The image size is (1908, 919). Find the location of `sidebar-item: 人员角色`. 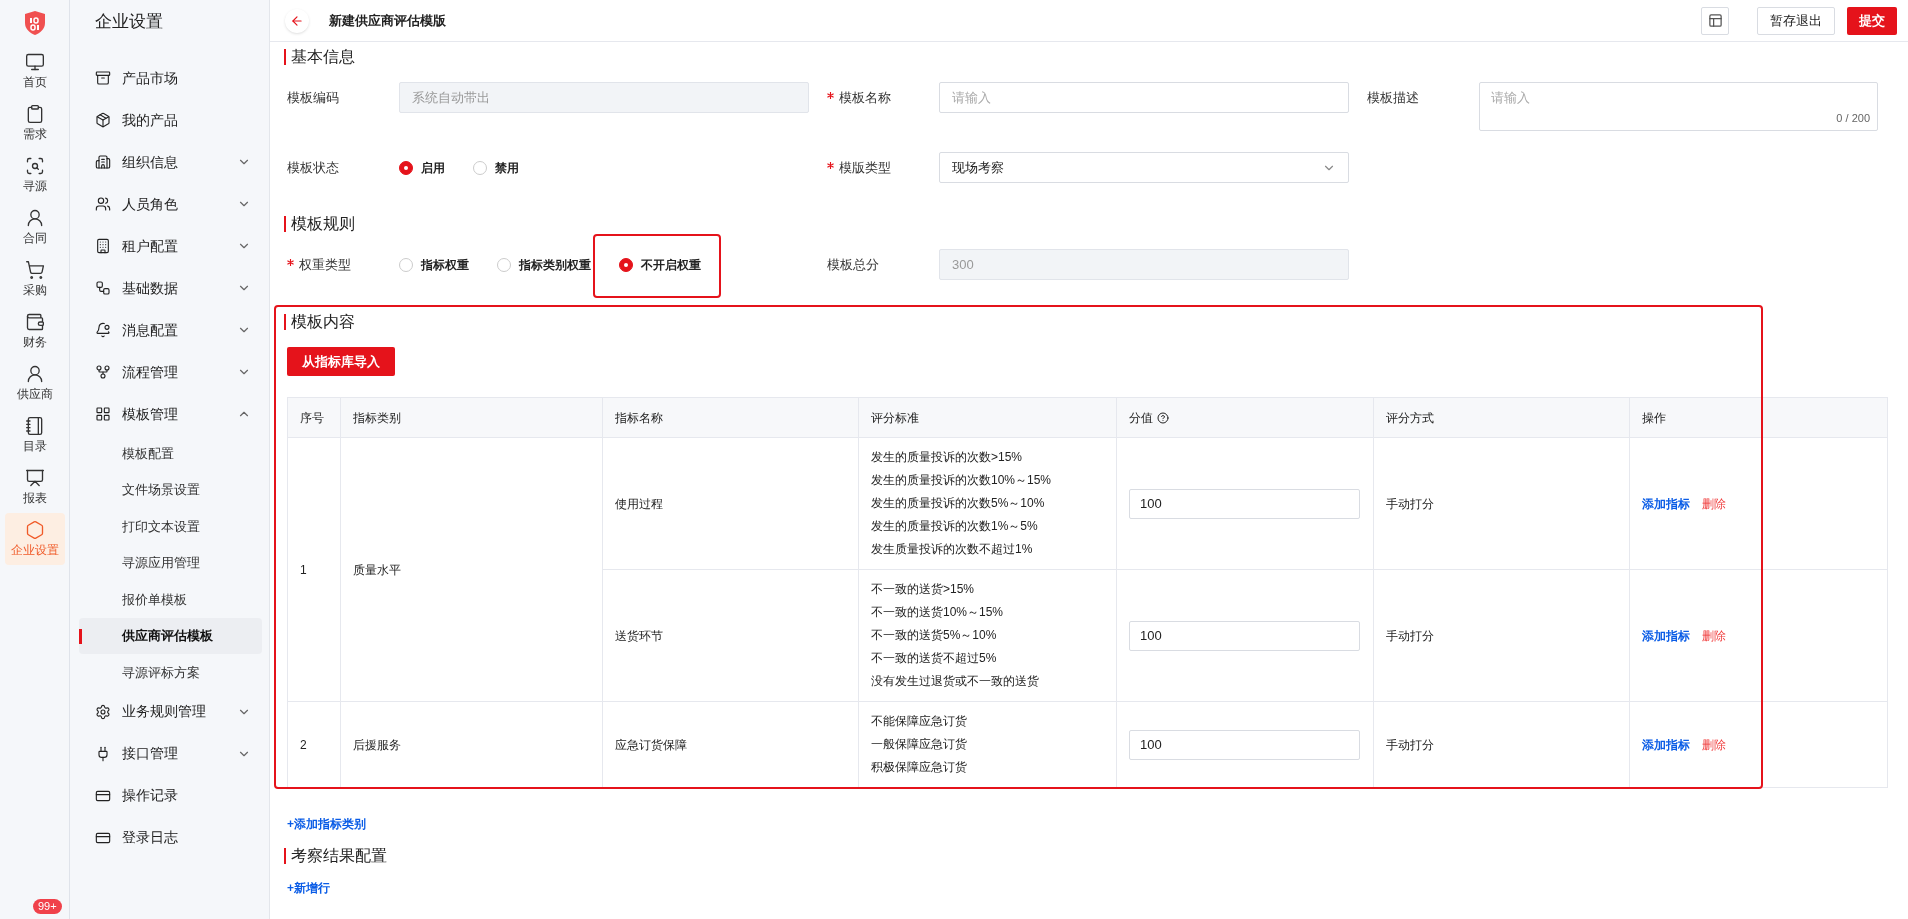

sidebar-item: 人员角色 is located at coordinates (169, 204).